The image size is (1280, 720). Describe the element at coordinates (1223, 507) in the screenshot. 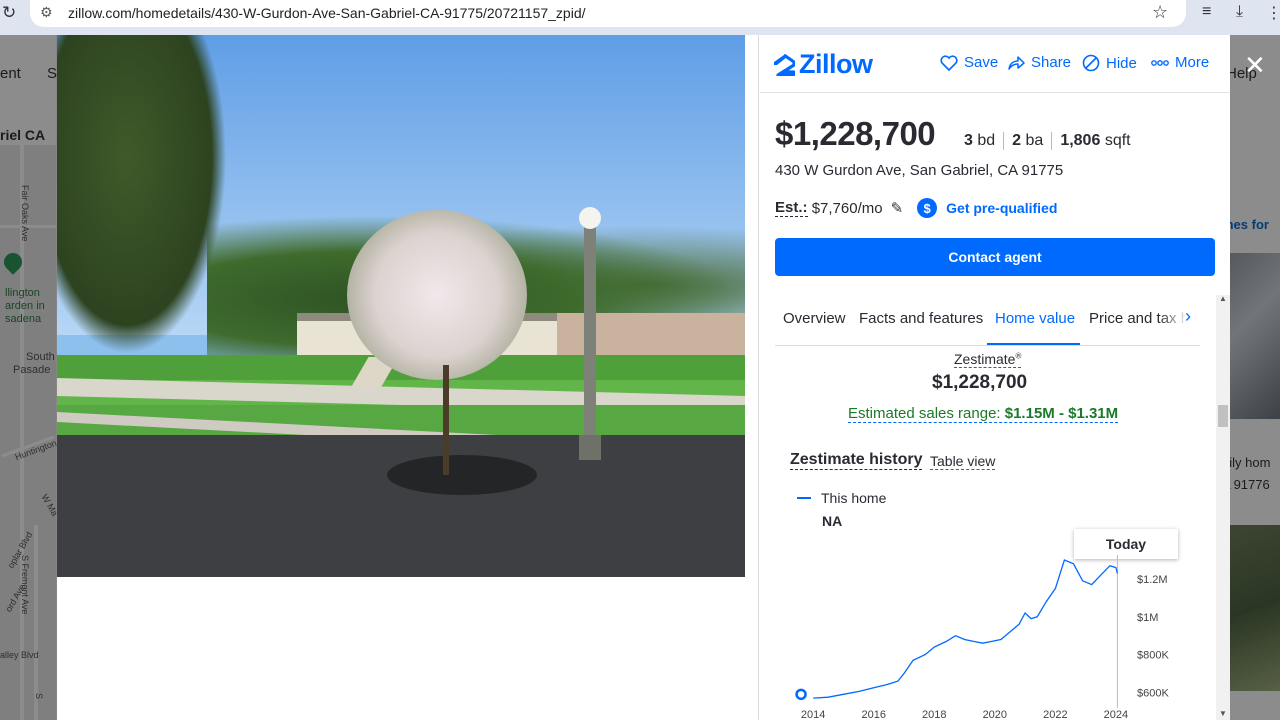

I see `panel-scrollbar: ▲ ▼` at that location.